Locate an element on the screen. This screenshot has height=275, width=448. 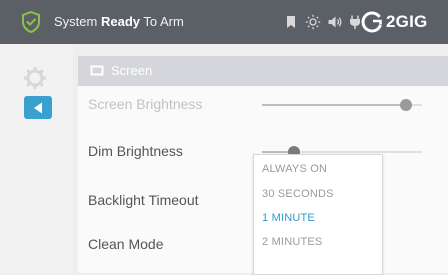
gear-icon is located at coordinates (35, 78).